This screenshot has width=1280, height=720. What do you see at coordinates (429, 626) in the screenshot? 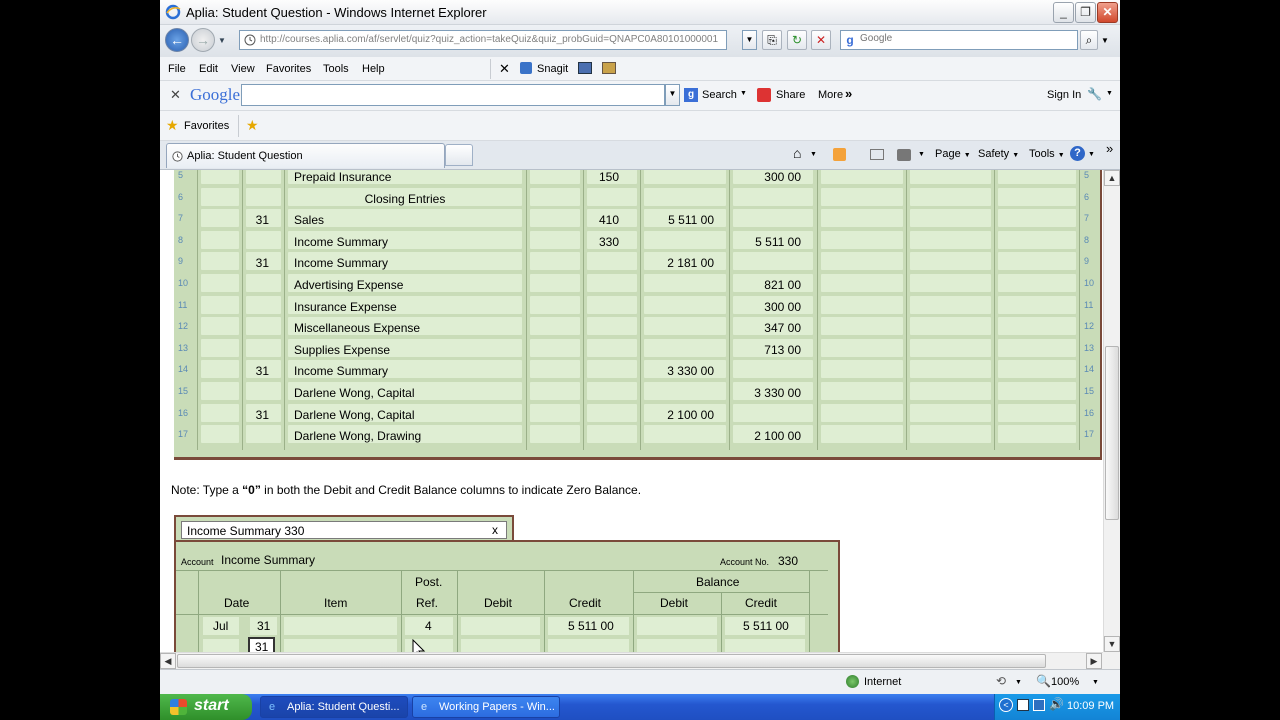
I see `ledger-ref-cell: 4` at bounding box center [429, 626].